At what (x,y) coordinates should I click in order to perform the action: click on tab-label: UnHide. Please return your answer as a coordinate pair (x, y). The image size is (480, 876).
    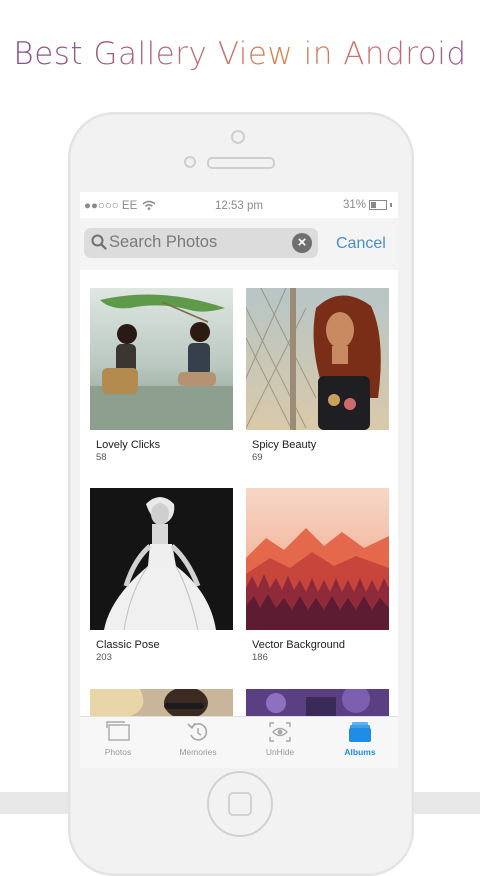
    Looking at the image, I should click on (280, 752).